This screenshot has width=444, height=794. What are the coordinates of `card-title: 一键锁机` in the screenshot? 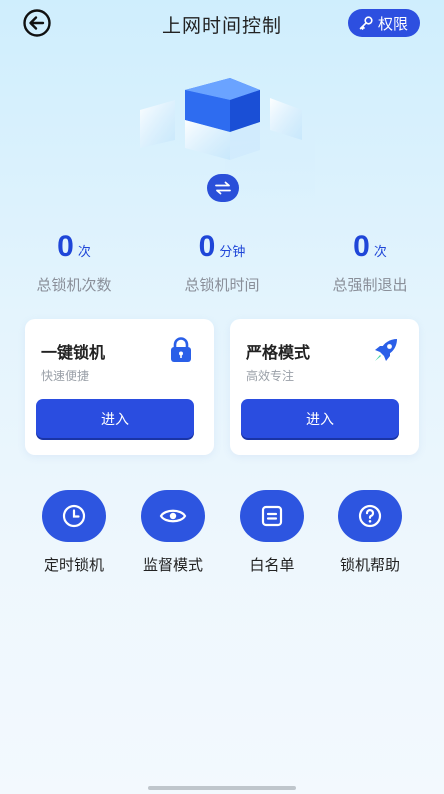 It's located at (73, 352).